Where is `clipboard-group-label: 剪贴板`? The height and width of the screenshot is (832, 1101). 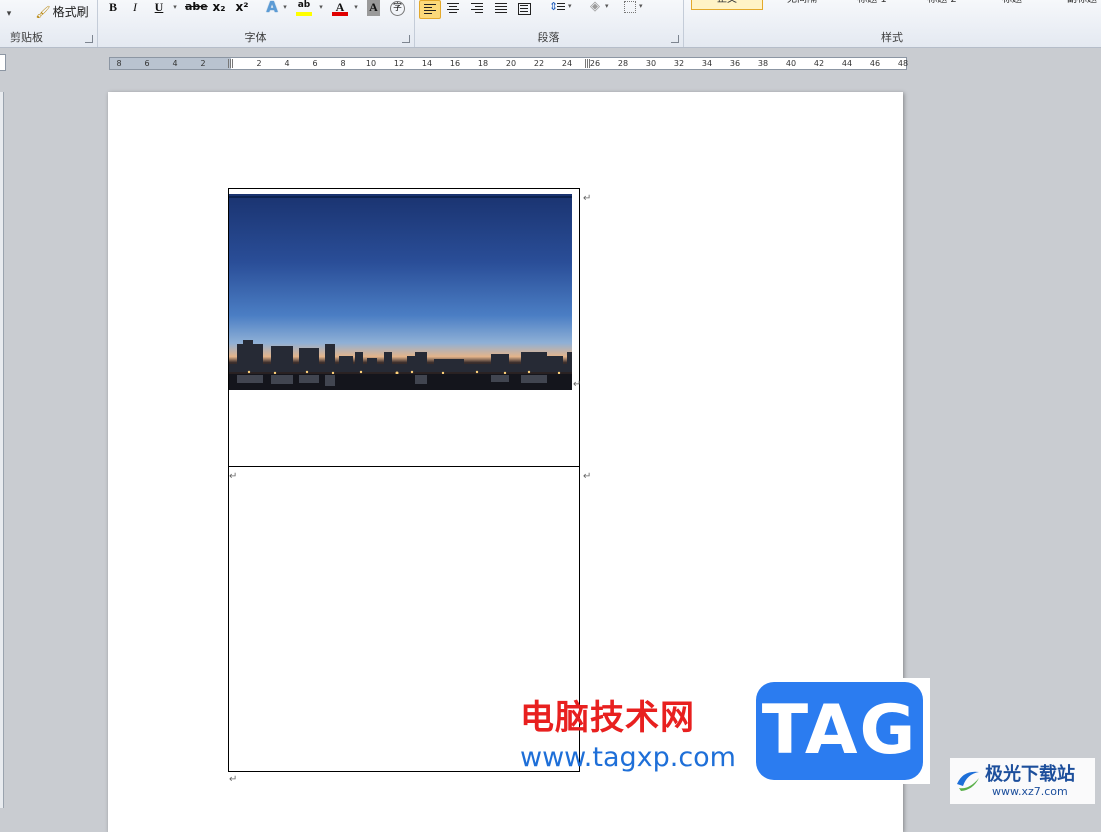
clipboard-group-label: 剪贴板 is located at coordinates (26, 37).